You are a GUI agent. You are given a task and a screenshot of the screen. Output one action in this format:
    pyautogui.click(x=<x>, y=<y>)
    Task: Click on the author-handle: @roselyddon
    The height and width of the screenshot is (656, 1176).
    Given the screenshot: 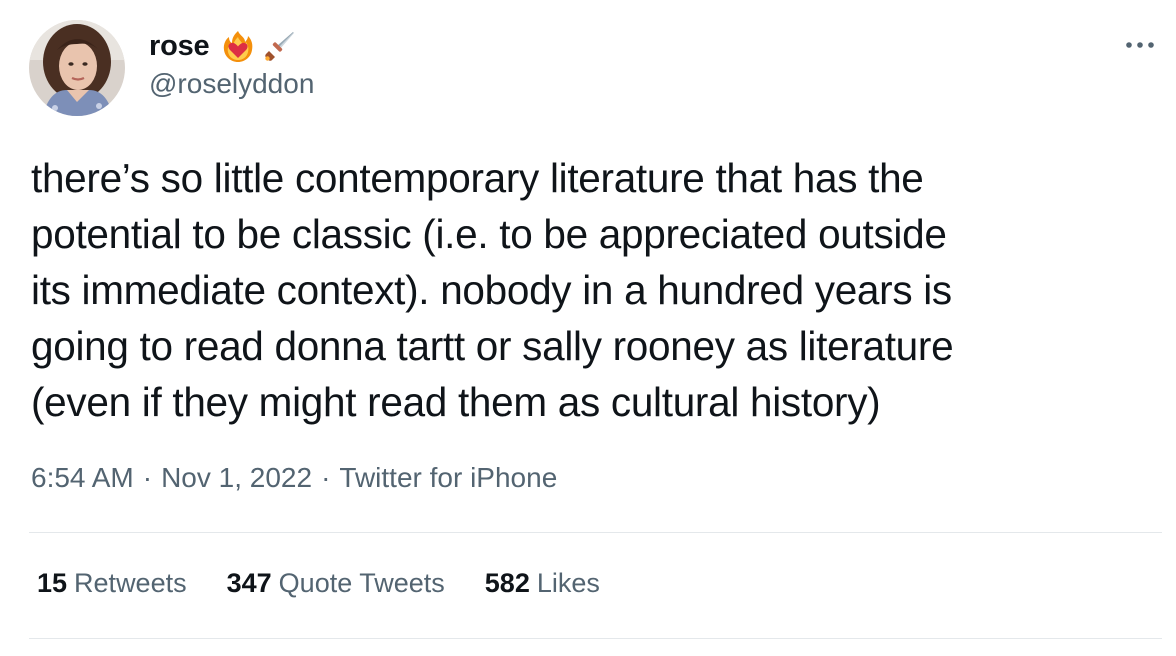 What is the action you would take?
    pyautogui.click(x=231, y=84)
    